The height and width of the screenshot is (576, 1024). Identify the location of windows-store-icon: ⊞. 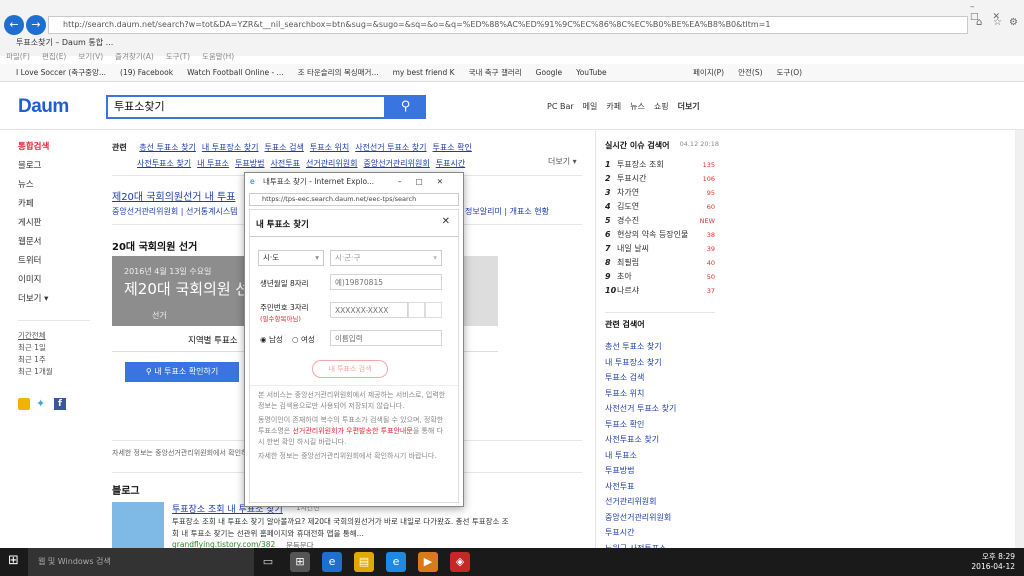
(300, 562).